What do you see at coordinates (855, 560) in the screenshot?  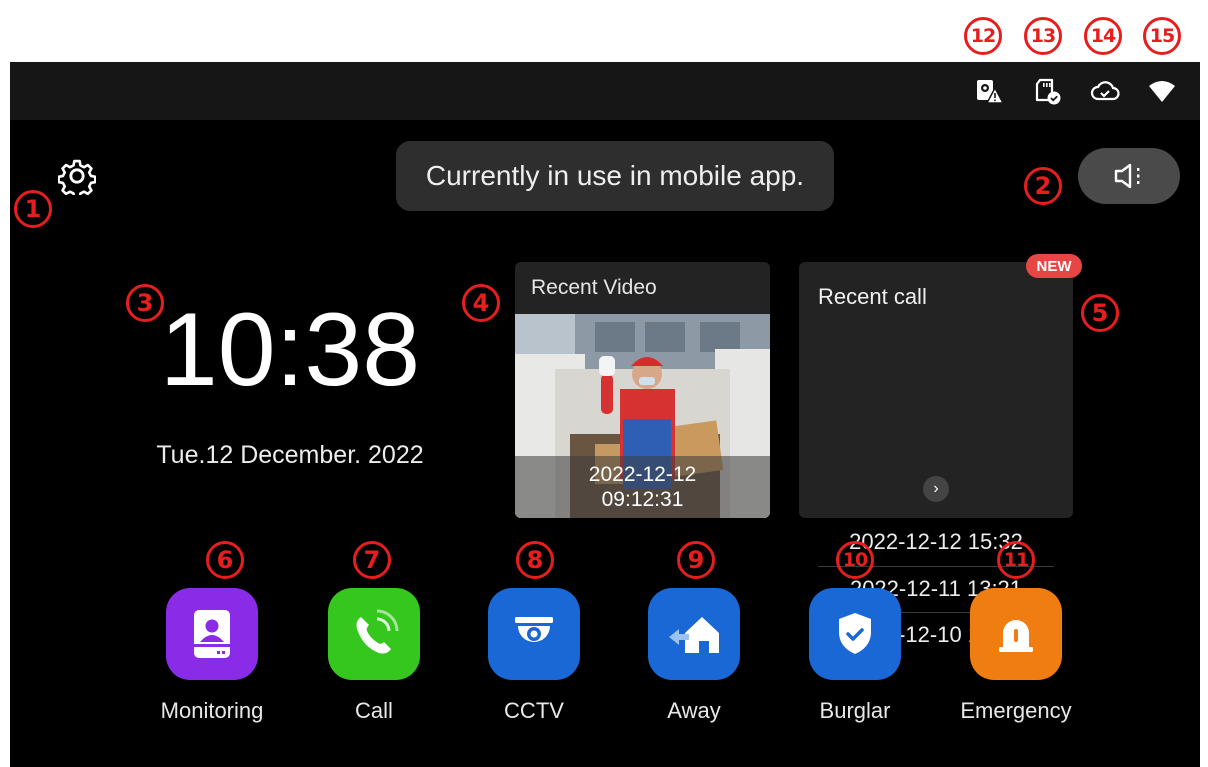 I see `callout-10: 10` at bounding box center [855, 560].